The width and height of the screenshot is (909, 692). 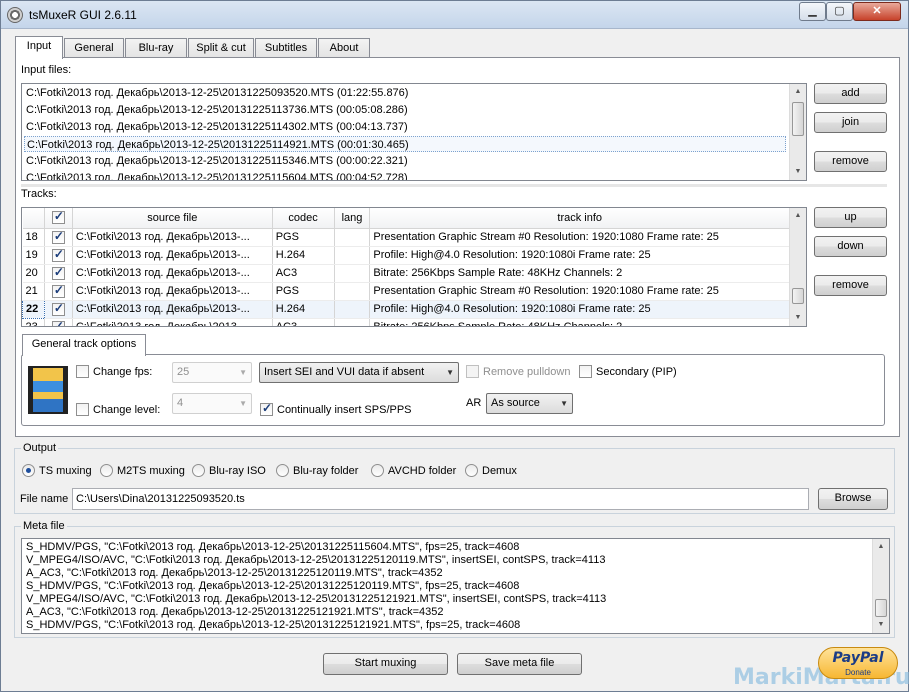 What do you see at coordinates (33, 309) in the screenshot?
I see `row-number: 22` at bounding box center [33, 309].